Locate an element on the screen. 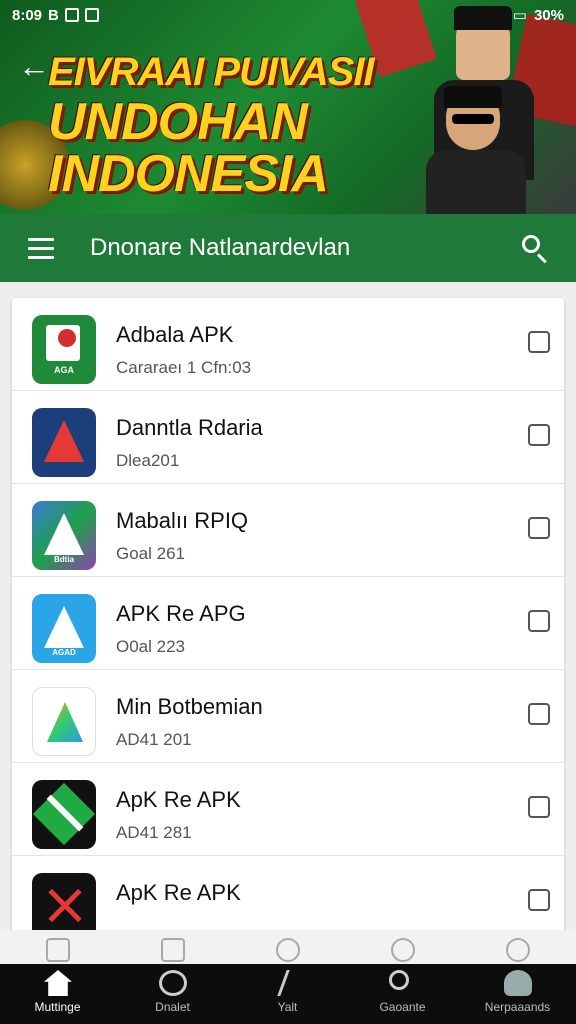 This screenshot has height=1024, width=576. app-icon-x-red is located at coordinates (64, 905).